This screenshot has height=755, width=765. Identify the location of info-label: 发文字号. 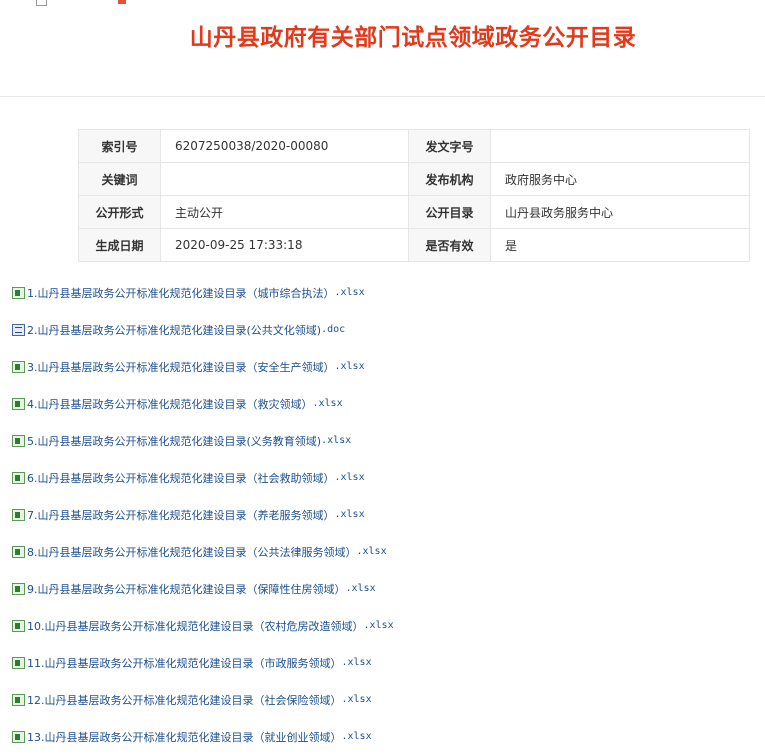
(449, 146).